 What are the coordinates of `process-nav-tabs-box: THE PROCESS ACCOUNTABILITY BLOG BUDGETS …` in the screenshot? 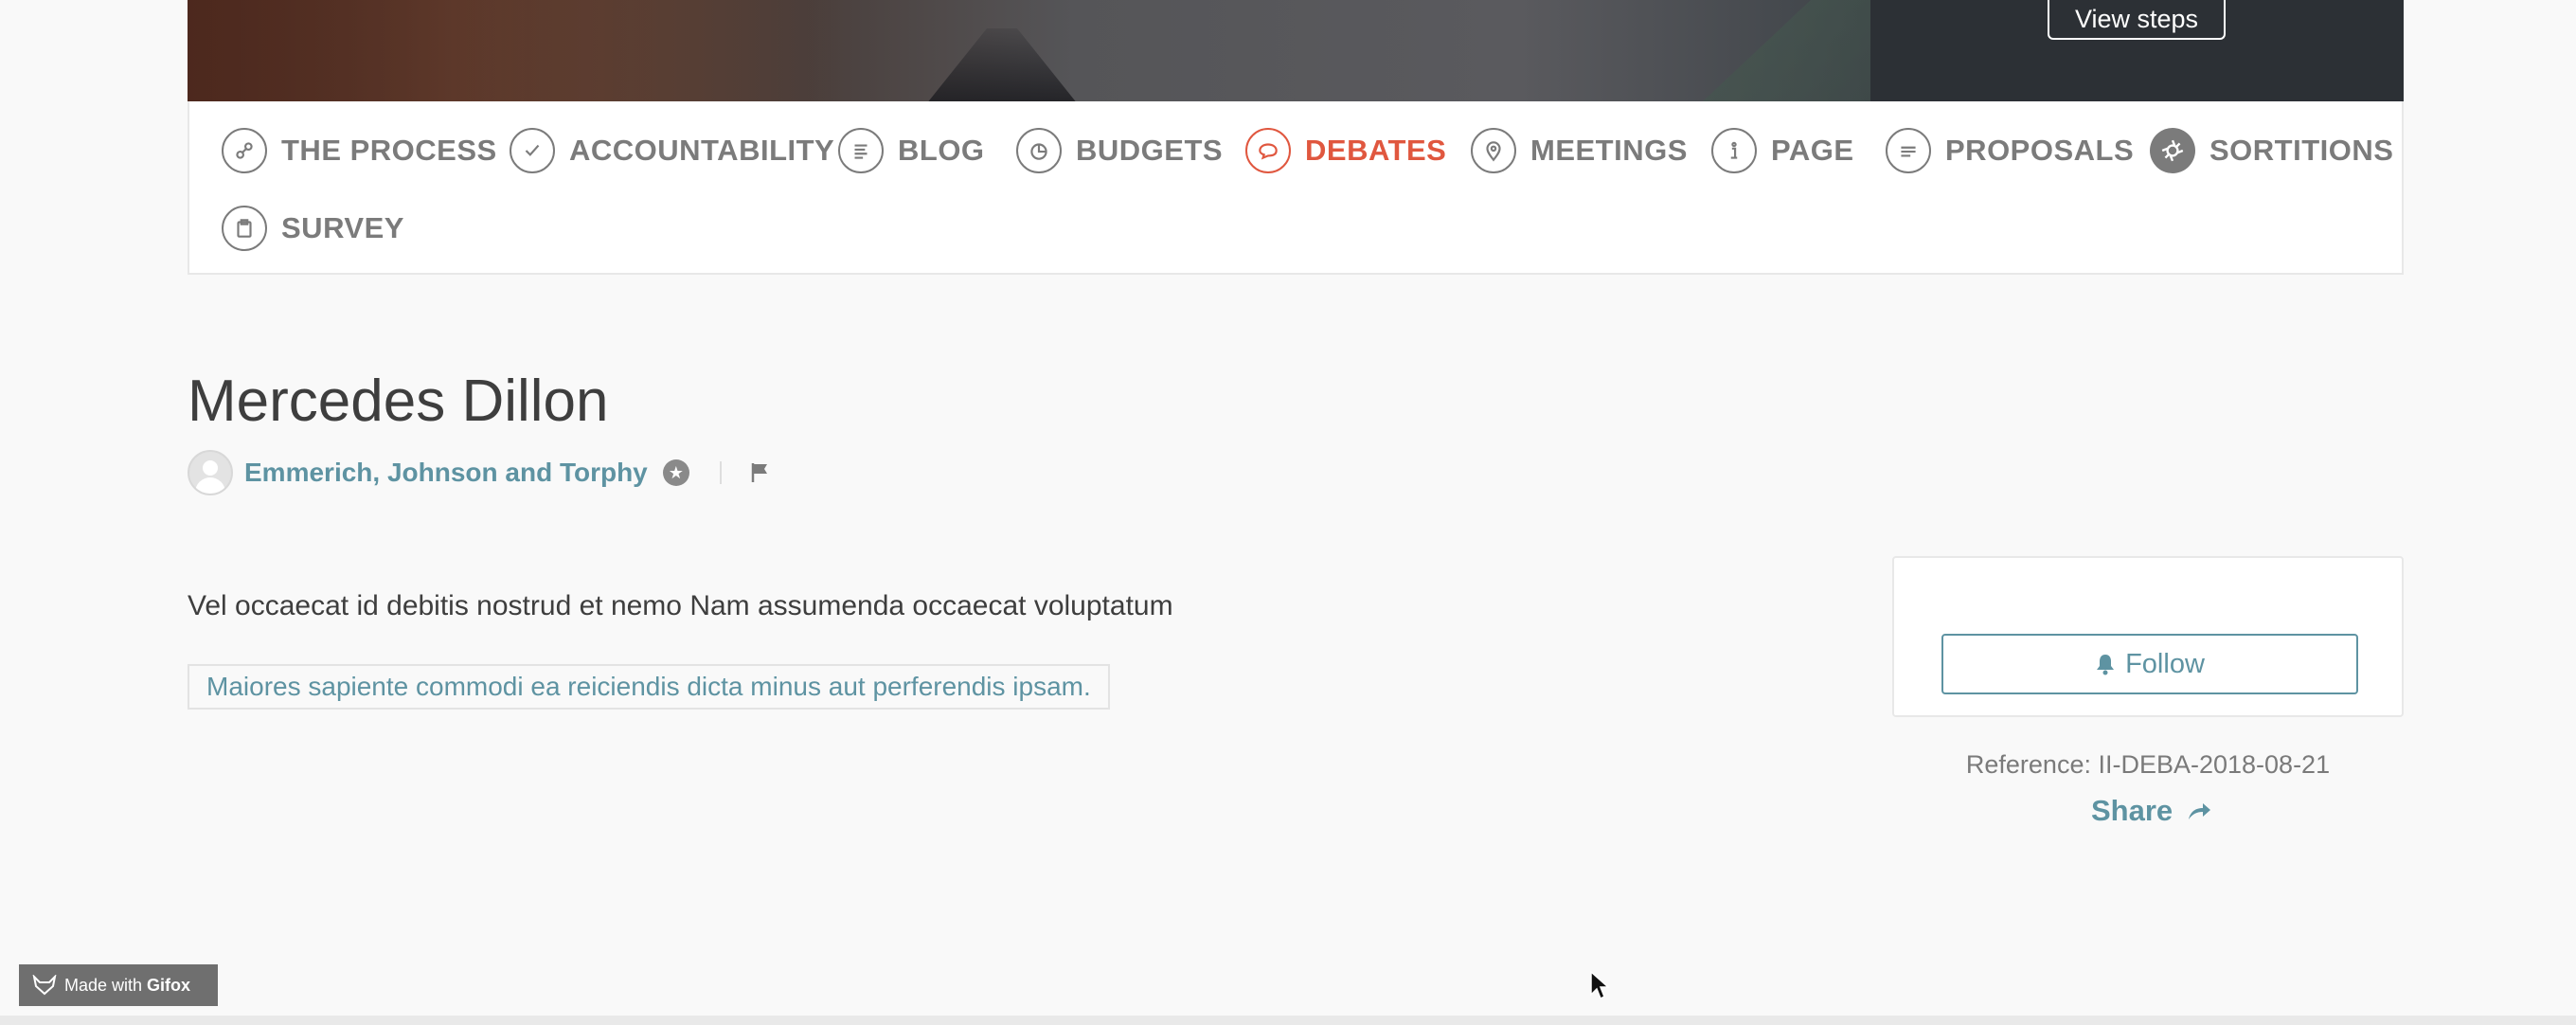 It's located at (1296, 188).